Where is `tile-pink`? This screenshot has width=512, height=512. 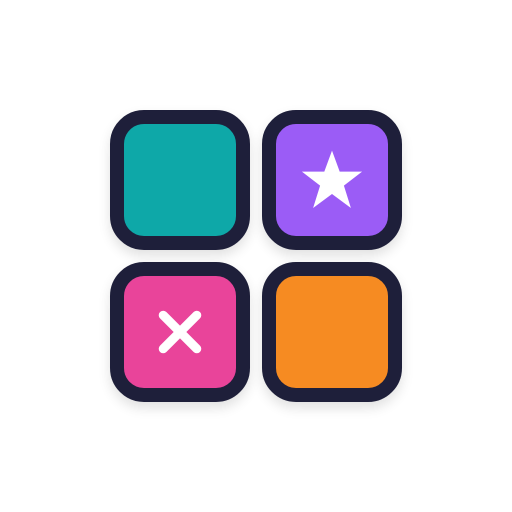 tile-pink is located at coordinates (180, 332).